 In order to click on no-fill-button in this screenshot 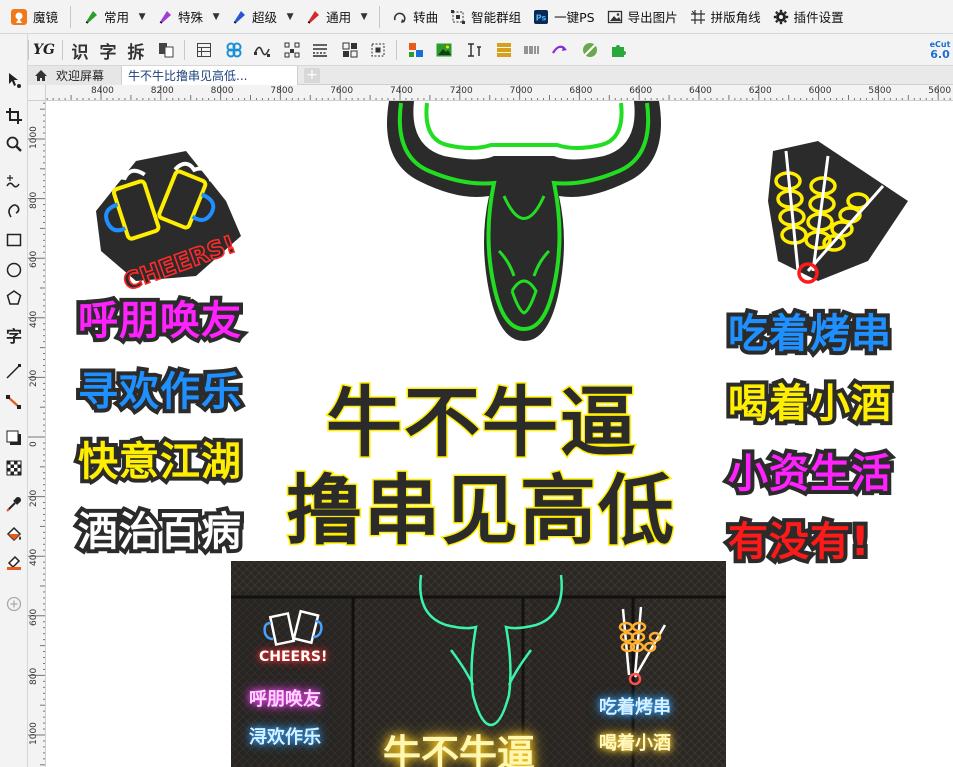, I will do `click(590, 50)`.